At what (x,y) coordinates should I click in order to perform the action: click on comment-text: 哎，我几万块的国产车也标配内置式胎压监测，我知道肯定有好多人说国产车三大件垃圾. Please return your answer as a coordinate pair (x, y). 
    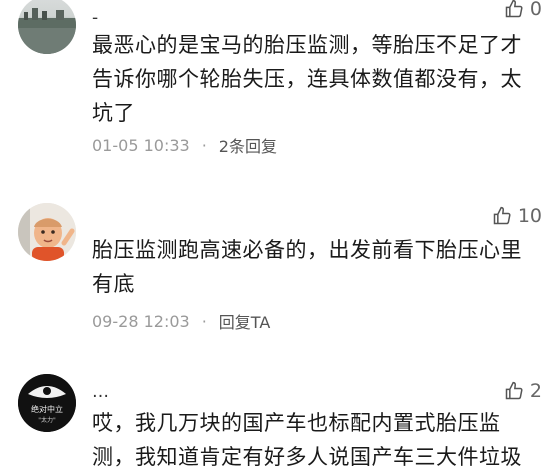
    Looking at the image, I should click on (307, 440).